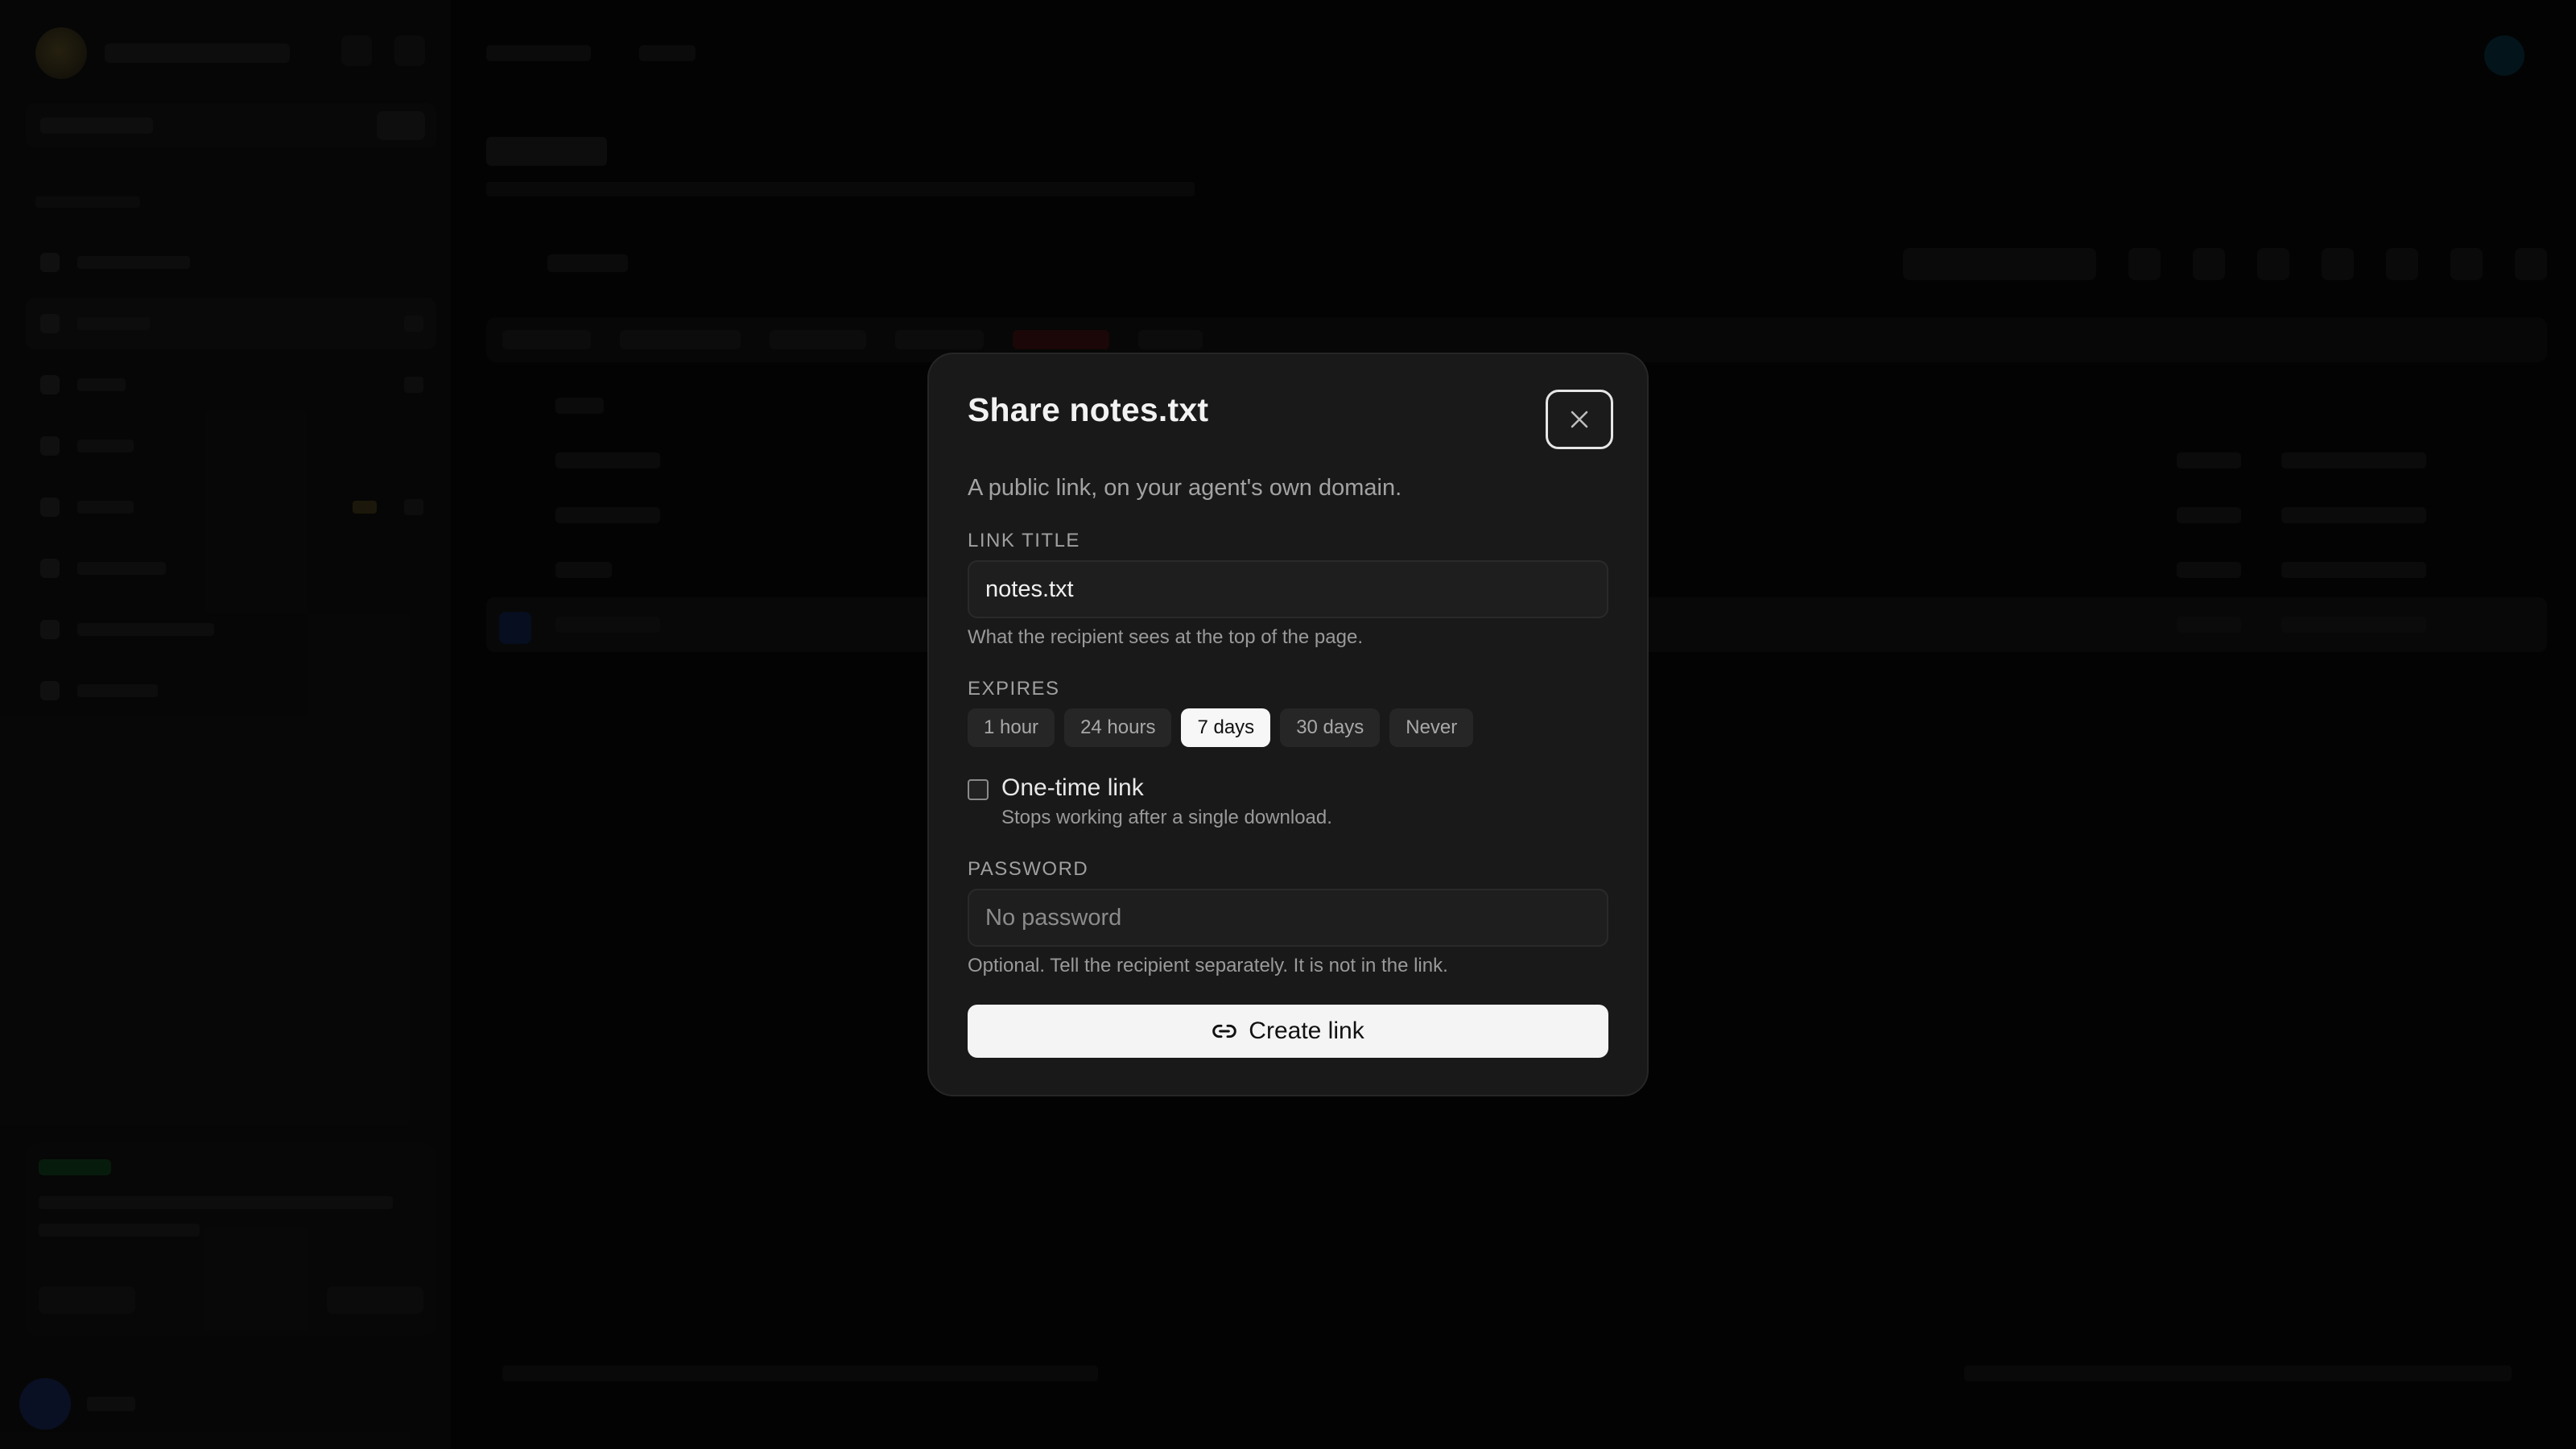 Image resolution: width=2576 pixels, height=1449 pixels. Describe the element at coordinates (1028, 869) in the screenshot. I see `password-label: PASSWORD` at that location.